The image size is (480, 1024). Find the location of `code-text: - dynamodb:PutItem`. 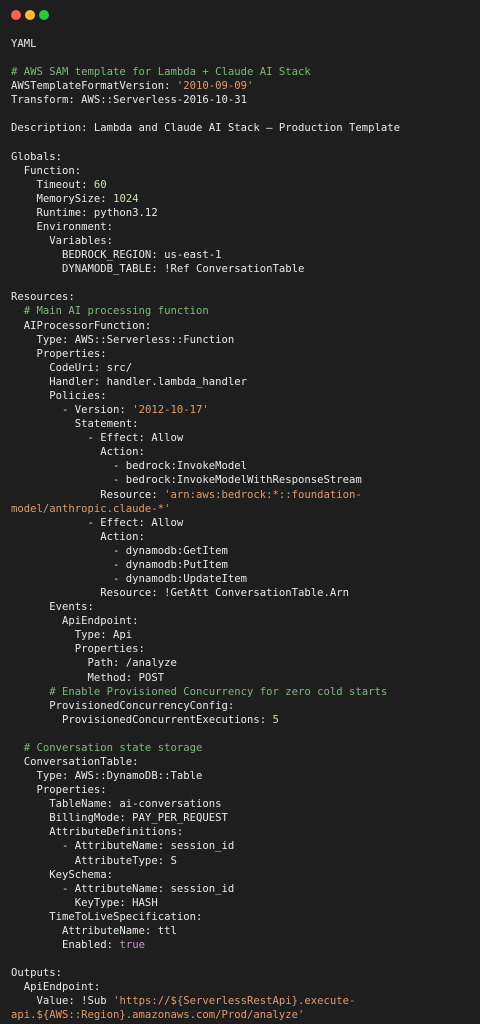

code-text: - dynamodb:PutItem is located at coordinates (119, 564).